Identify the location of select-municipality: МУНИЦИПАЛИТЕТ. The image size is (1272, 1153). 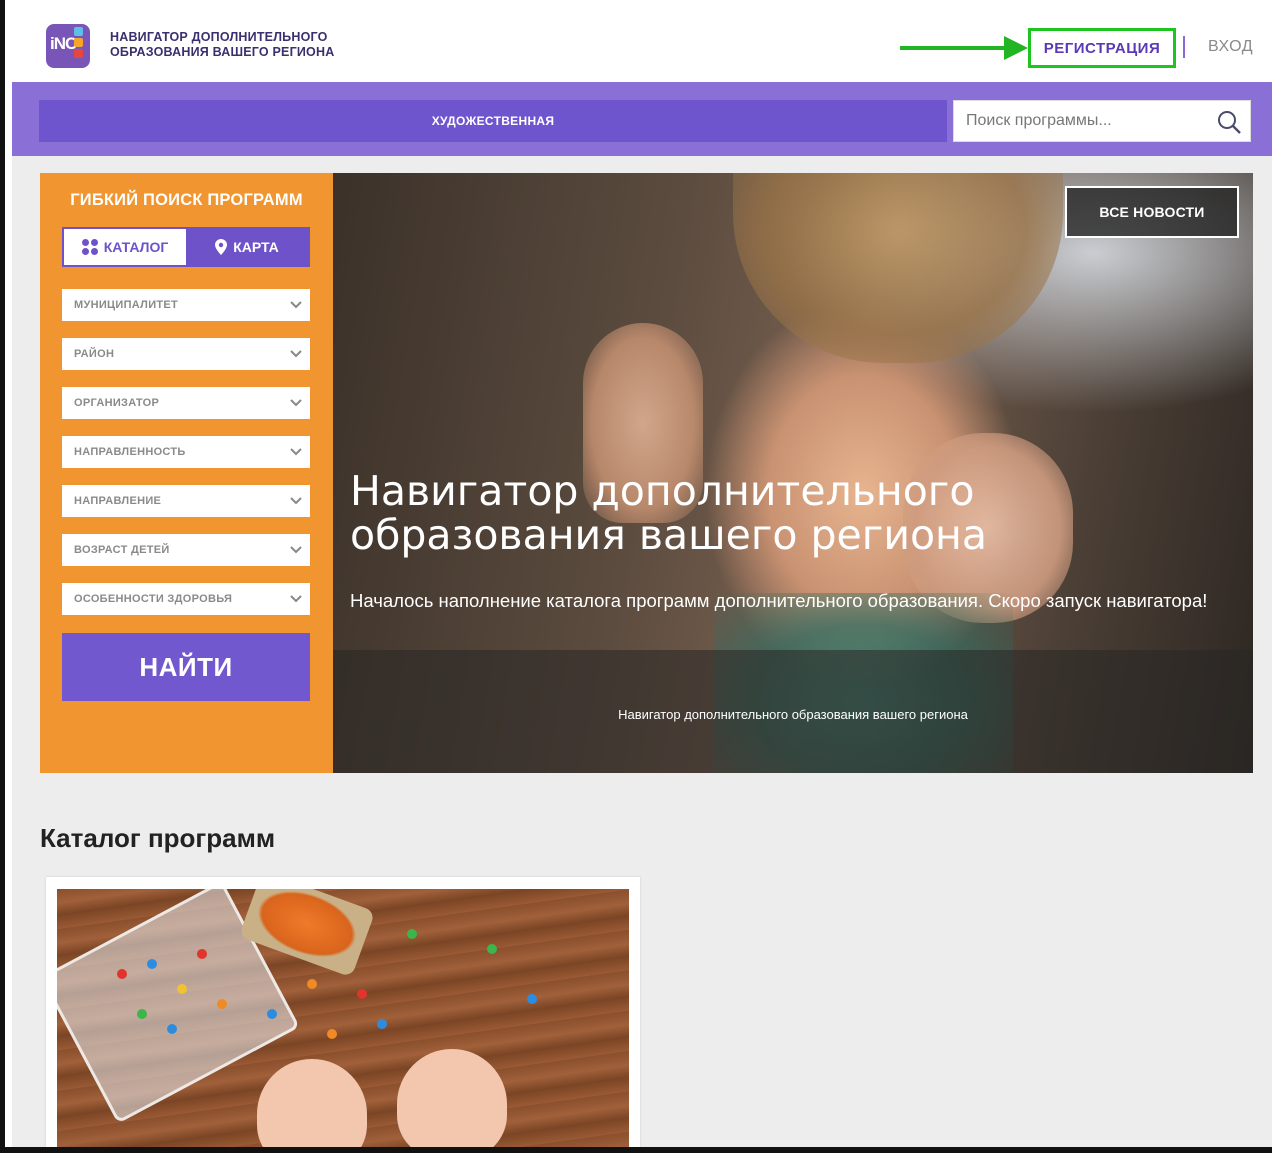
(186, 305).